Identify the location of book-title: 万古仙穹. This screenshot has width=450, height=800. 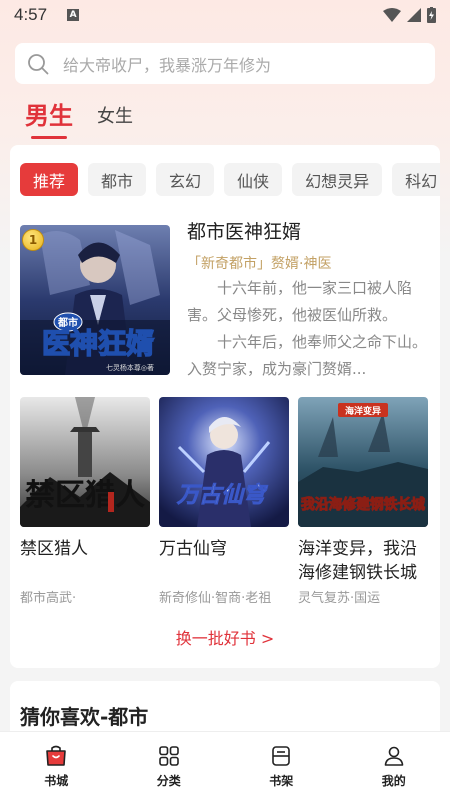
(224, 562).